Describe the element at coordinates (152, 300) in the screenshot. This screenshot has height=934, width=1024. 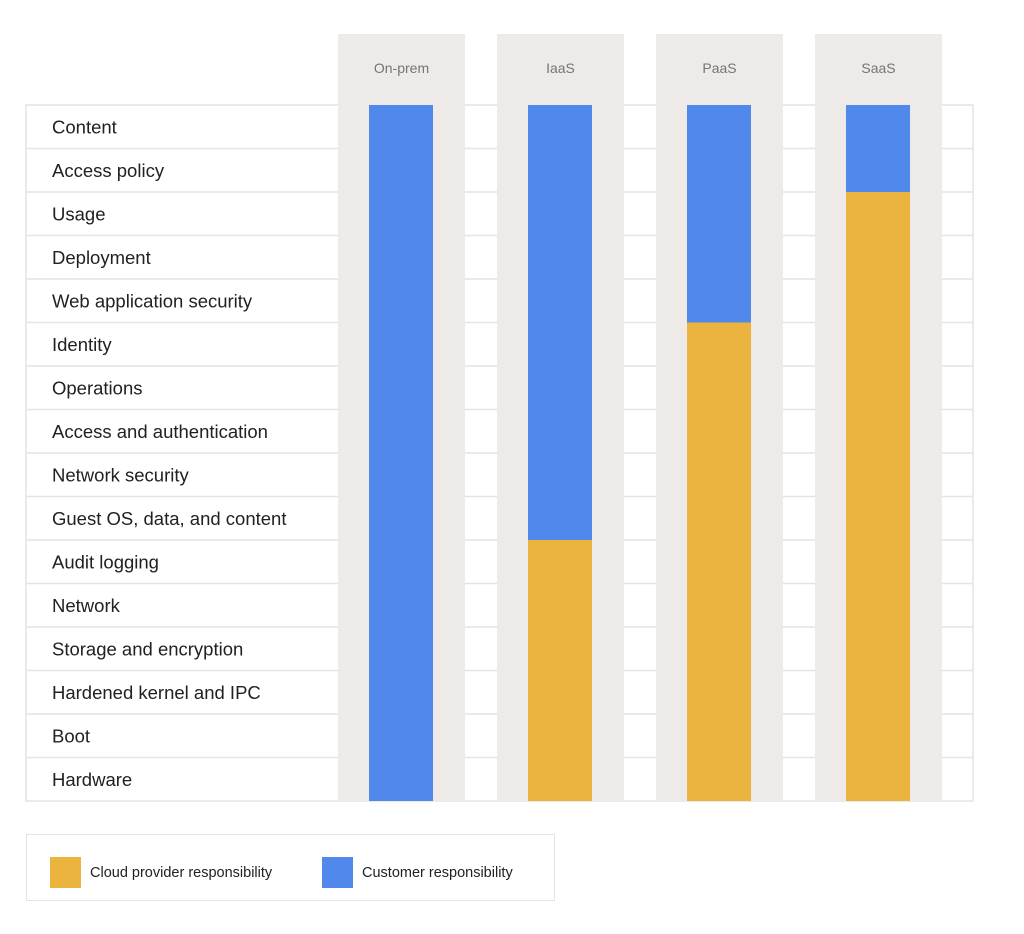
I see `row-label: Web application security` at that location.